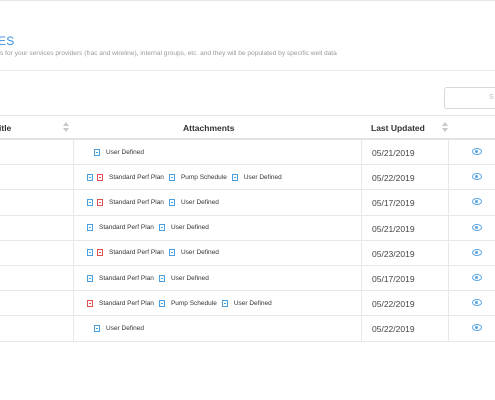 The height and width of the screenshot is (400, 495). I want to click on column-header-last-updated: Last Updated, so click(398, 128).